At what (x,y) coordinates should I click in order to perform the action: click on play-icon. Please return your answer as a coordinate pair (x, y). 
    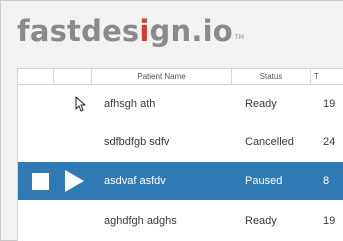
    Looking at the image, I should click on (74, 181).